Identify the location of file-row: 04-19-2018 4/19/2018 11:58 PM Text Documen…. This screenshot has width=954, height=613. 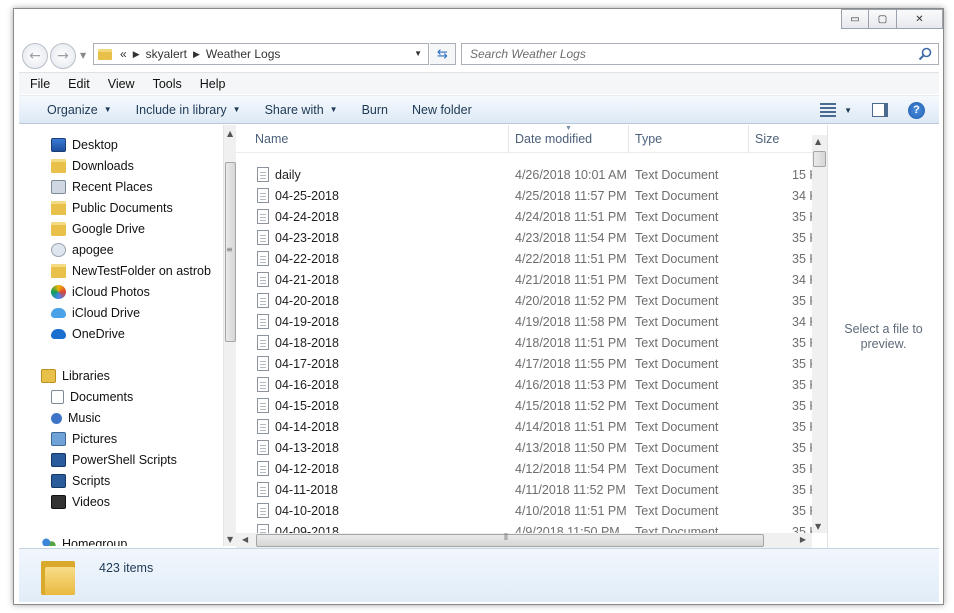
(525, 321).